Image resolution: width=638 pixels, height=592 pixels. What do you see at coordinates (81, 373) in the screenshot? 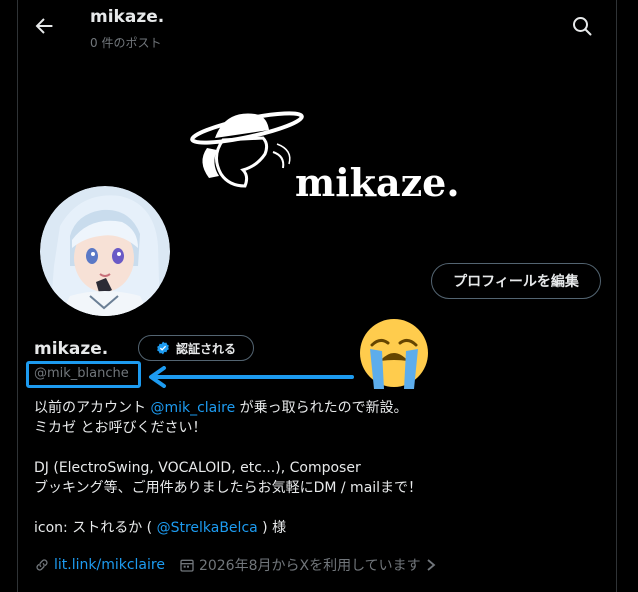
I see `username-handle: @mik_blanche` at bounding box center [81, 373].